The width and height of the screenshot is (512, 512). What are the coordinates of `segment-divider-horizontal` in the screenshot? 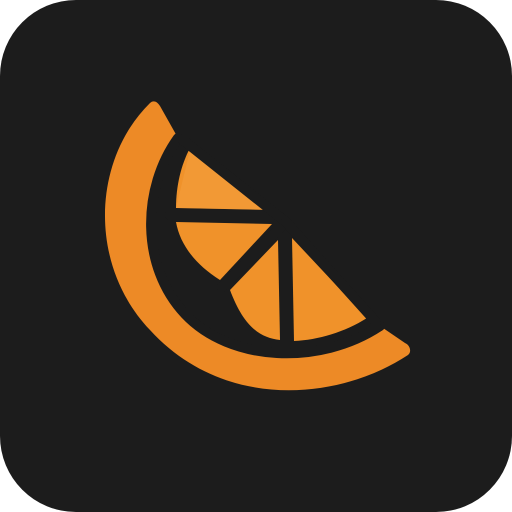 It's located at (225, 216).